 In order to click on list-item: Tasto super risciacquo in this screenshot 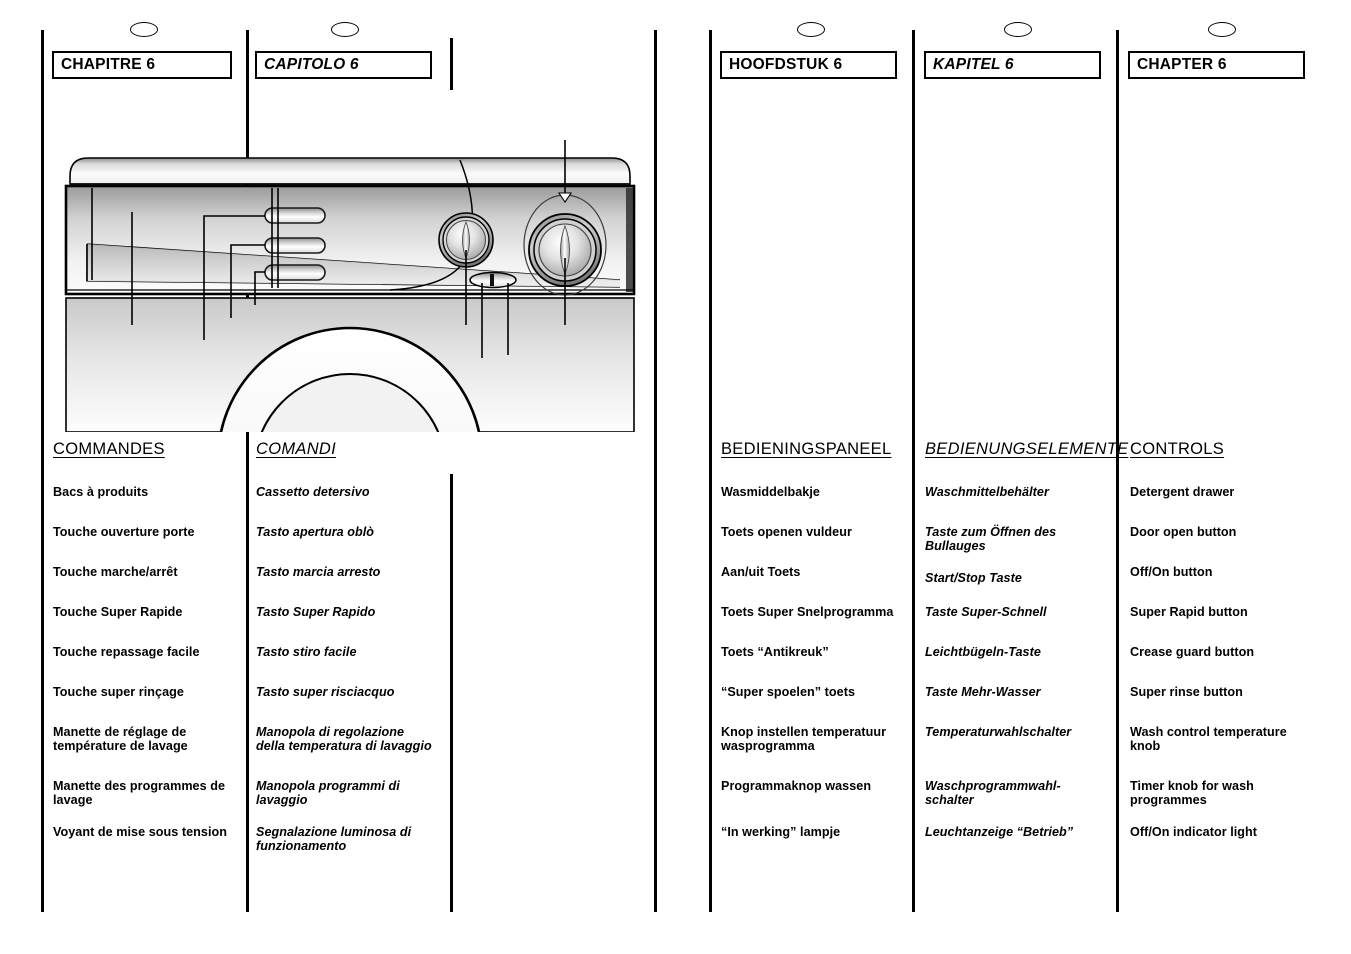, I will do `click(325, 692)`.